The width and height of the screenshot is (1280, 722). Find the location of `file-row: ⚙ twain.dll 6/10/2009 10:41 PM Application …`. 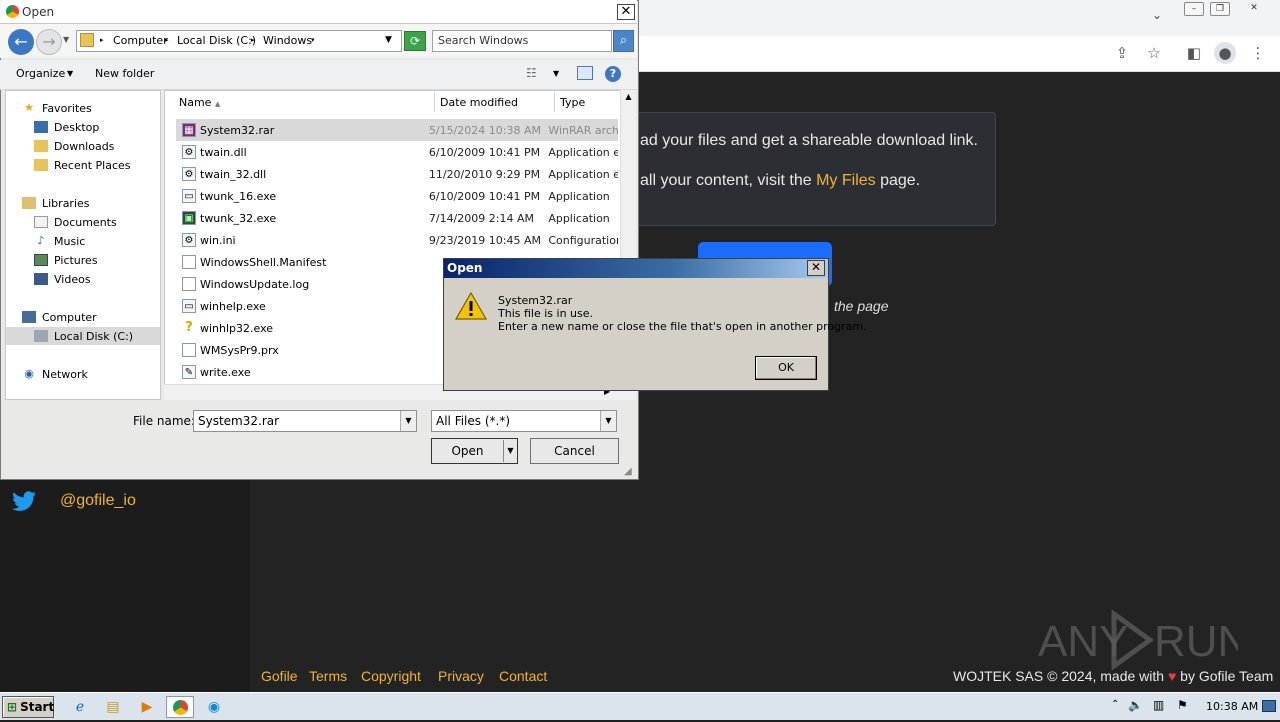

file-row: ⚙ twain.dll 6/10/2009 10:41 PM Application … is located at coordinates (397, 152).